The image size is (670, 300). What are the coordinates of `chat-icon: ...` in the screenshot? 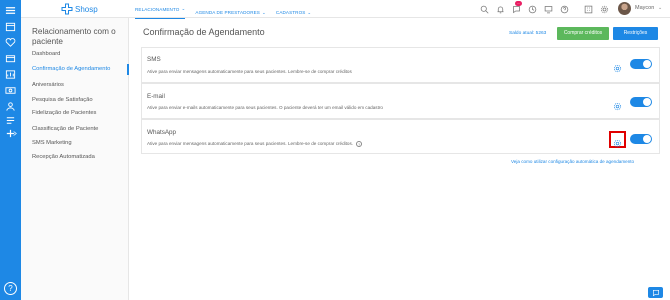 It's located at (516, 7).